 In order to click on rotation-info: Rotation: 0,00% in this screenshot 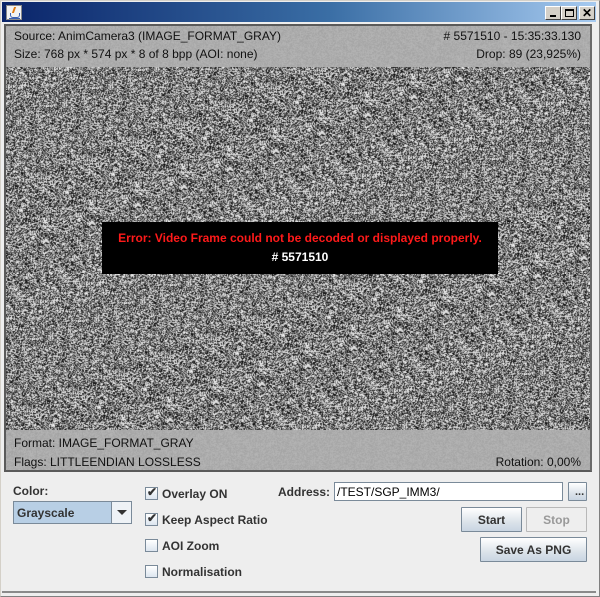, I will do `click(538, 462)`.